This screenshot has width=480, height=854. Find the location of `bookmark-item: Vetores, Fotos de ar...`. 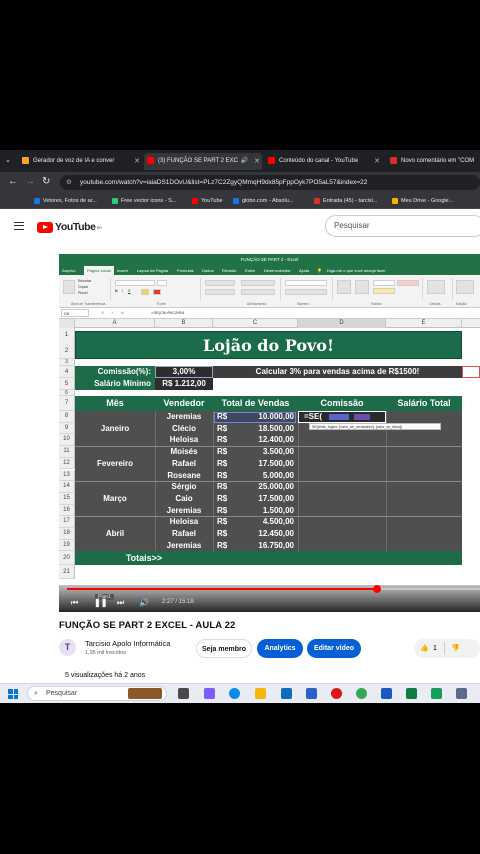

bookmark-item: Vetores, Fotos de ar... is located at coordinates (65, 201).